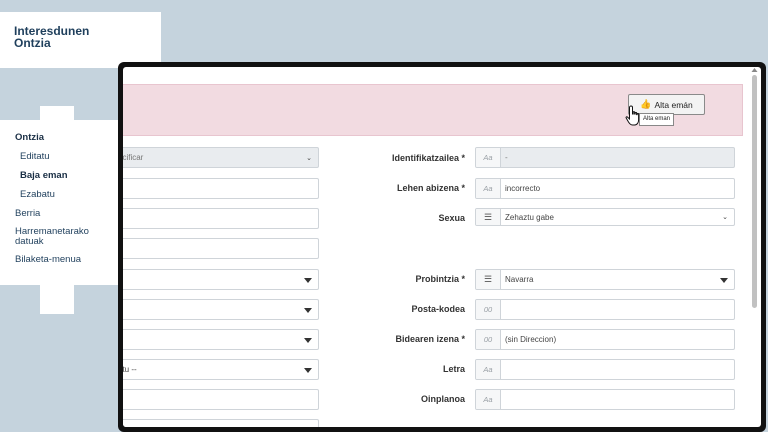  What do you see at coordinates (605, 188) in the screenshot?
I see `lehen-abizena-input: Aa incorrecto` at bounding box center [605, 188].